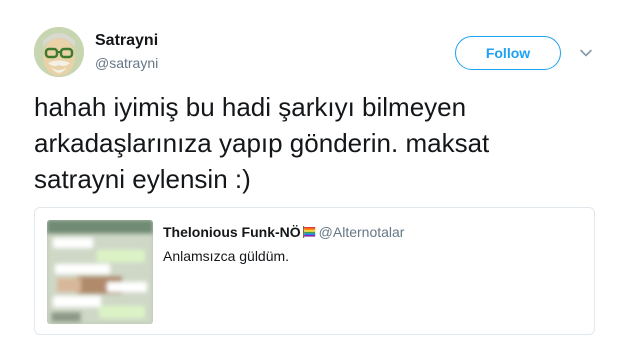 The image size is (629, 342). Describe the element at coordinates (126, 63) in the screenshot. I see `author-handle: @satrayni` at that location.